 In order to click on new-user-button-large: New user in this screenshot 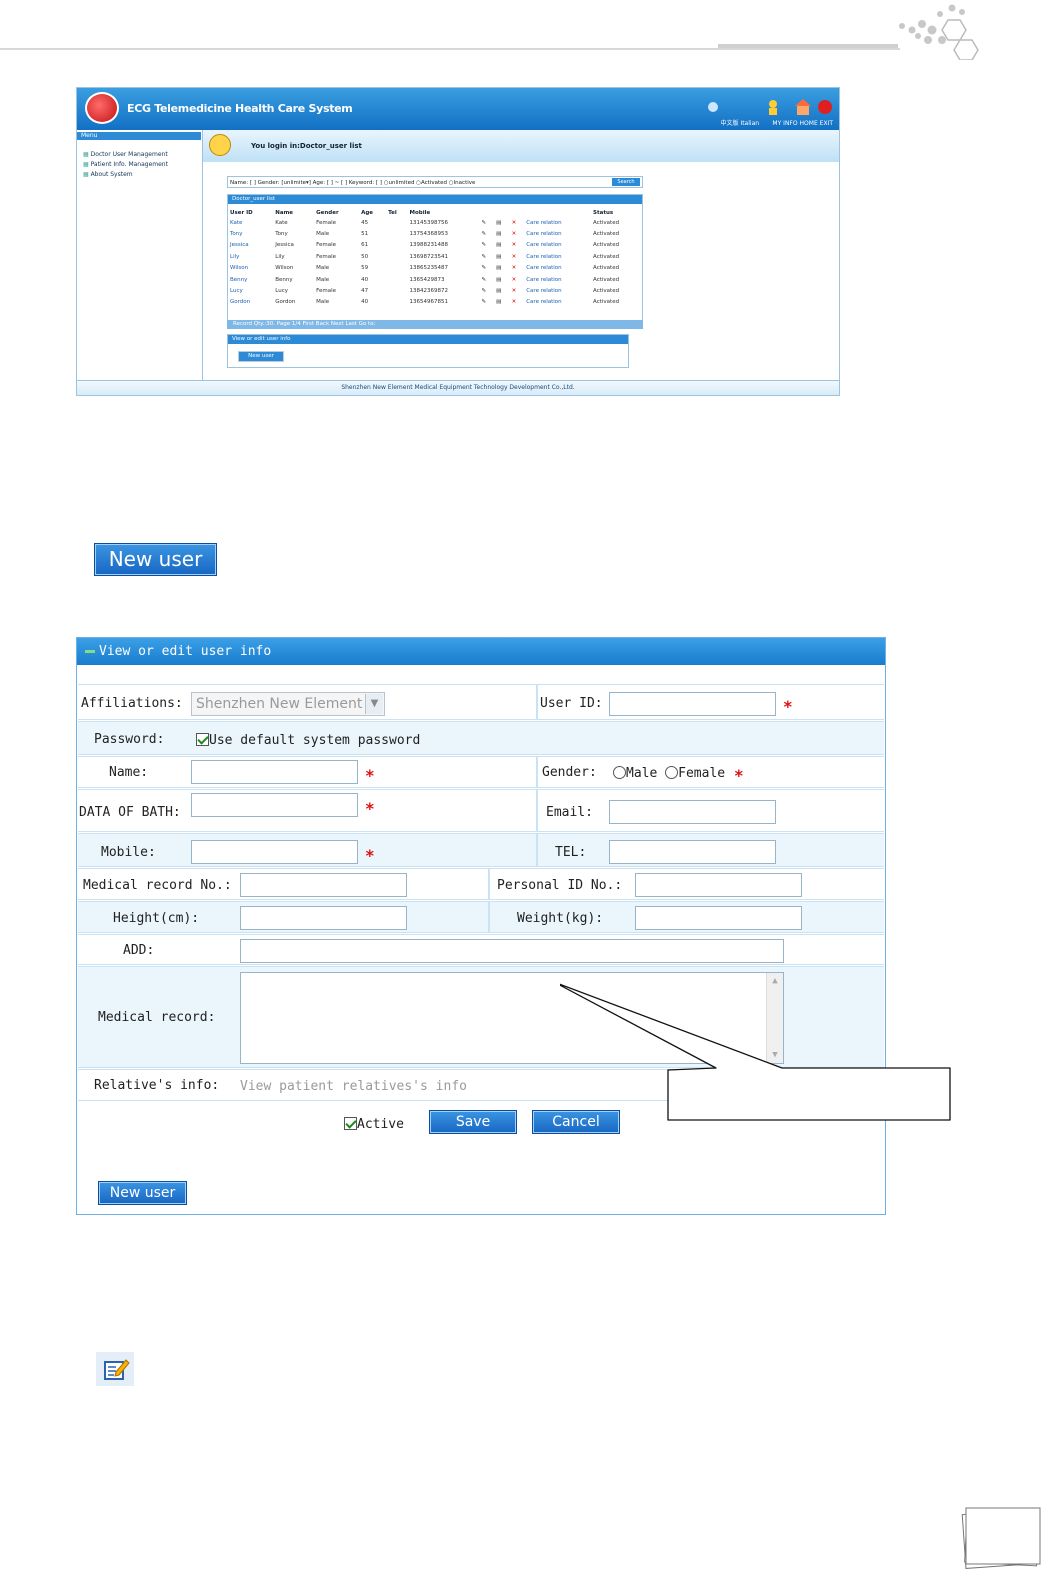, I will do `click(155, 559)`.